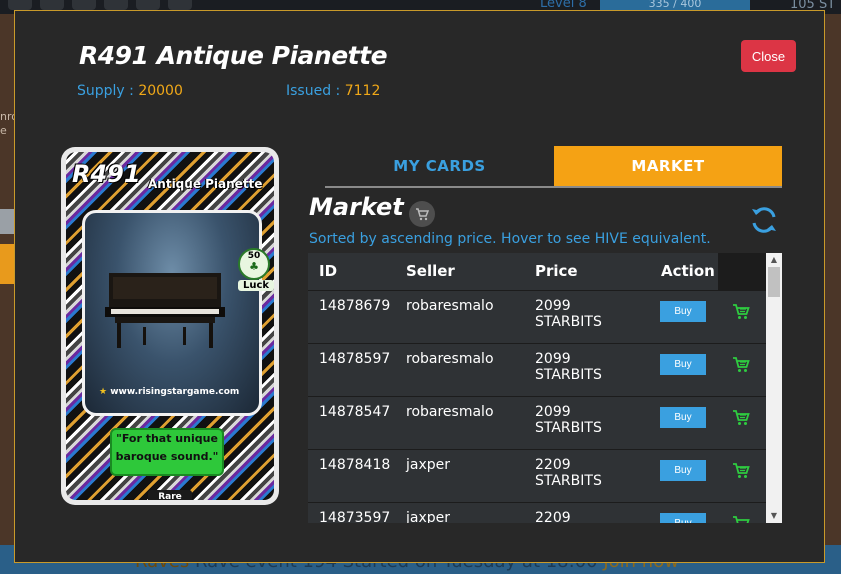 Image resolution: width=841 pixels, height=574 pixels. I want to click on card-rarity: Rare, so click(170, 495).